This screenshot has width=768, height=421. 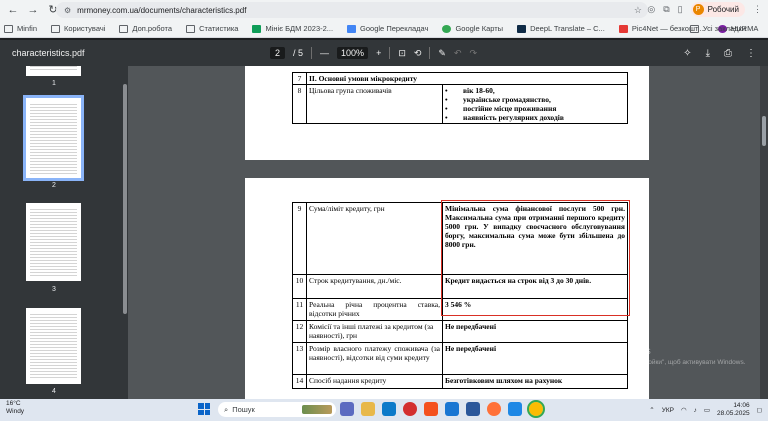 What do you see at coordinates (501, 108) in the screenshot?
I see `list-item: • постійне місце проживання` at bounding box center [501, 108].